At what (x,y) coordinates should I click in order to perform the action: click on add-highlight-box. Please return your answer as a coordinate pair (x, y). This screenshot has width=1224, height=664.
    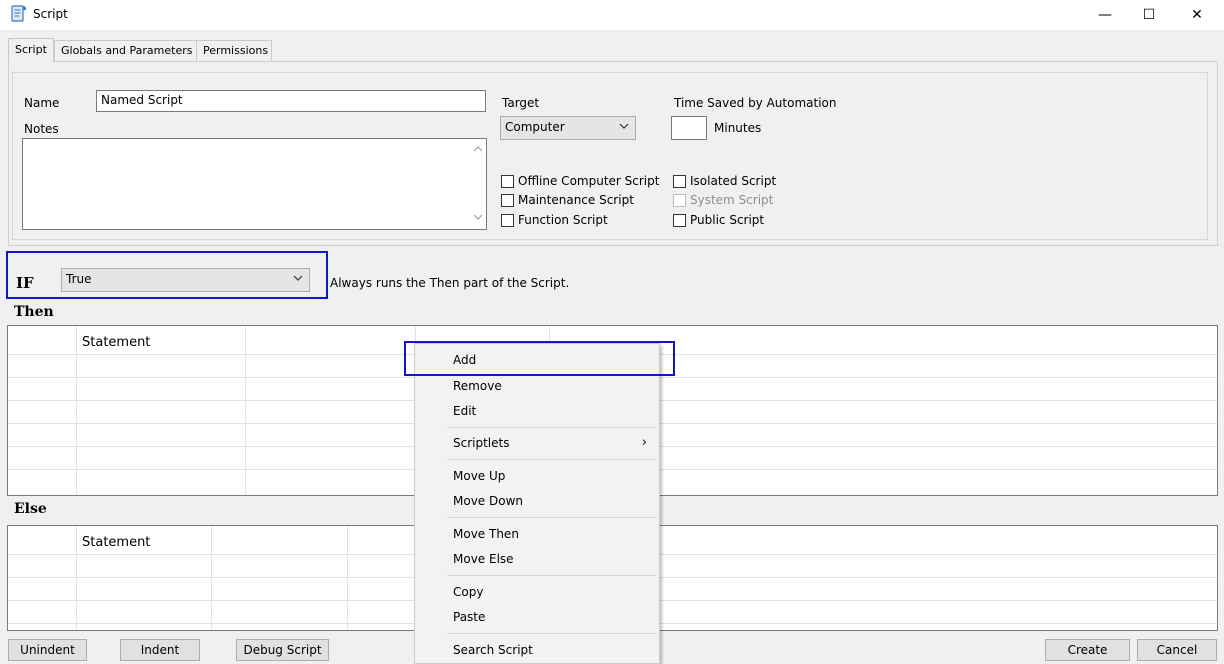
    Looking at the image, I should click on (539, 358).